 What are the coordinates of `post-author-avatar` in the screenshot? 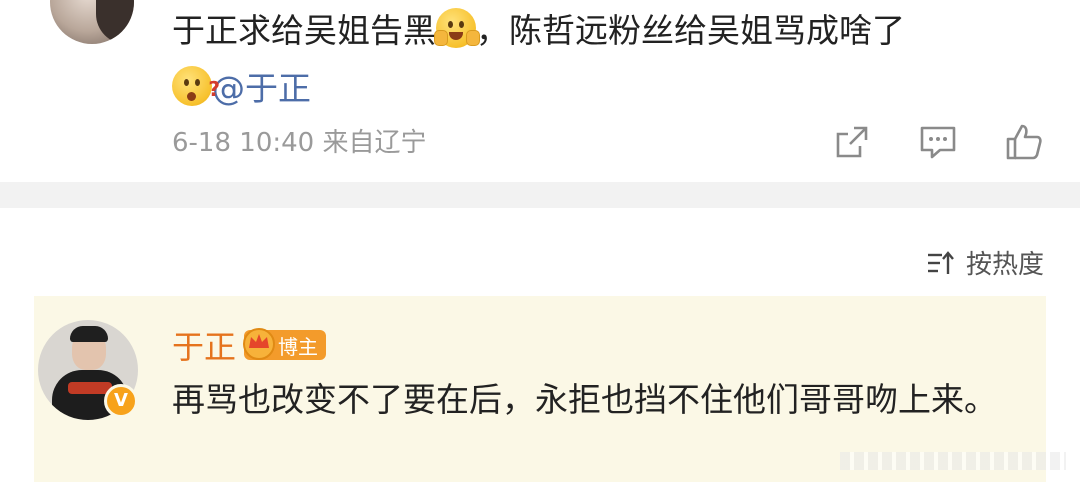 It's located at (92, 22).